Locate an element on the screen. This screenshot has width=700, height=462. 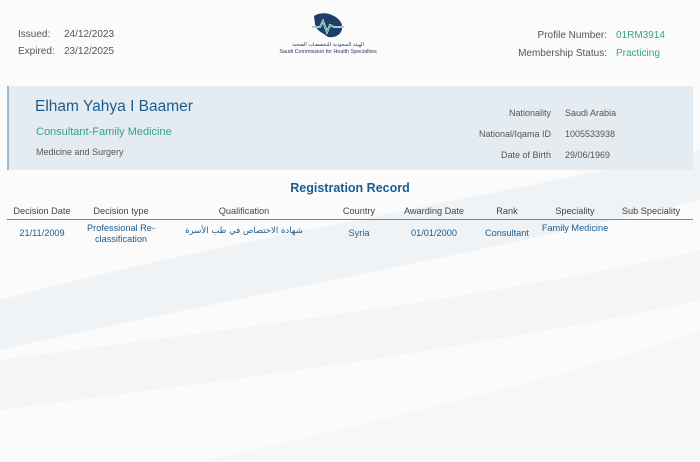
dob-label: Date of Birth is located at coordinates (525, 154).